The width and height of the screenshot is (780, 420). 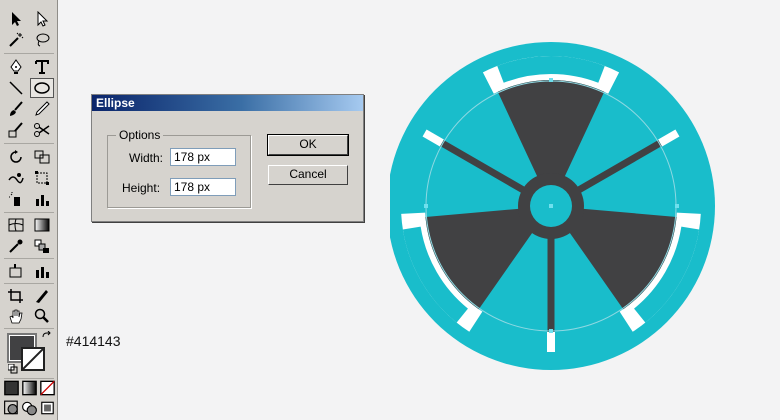 I want to click on symbol-sprayer-tool, so click(x=16, y=199).